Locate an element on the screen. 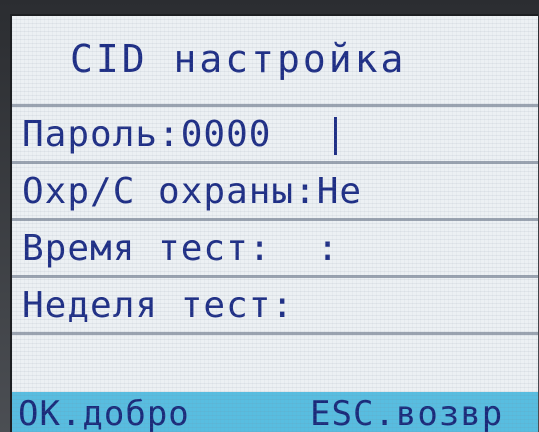 This screenshot has width=539, height=432. ok-softkey: OK.добро is located at coordinates (104, 412).